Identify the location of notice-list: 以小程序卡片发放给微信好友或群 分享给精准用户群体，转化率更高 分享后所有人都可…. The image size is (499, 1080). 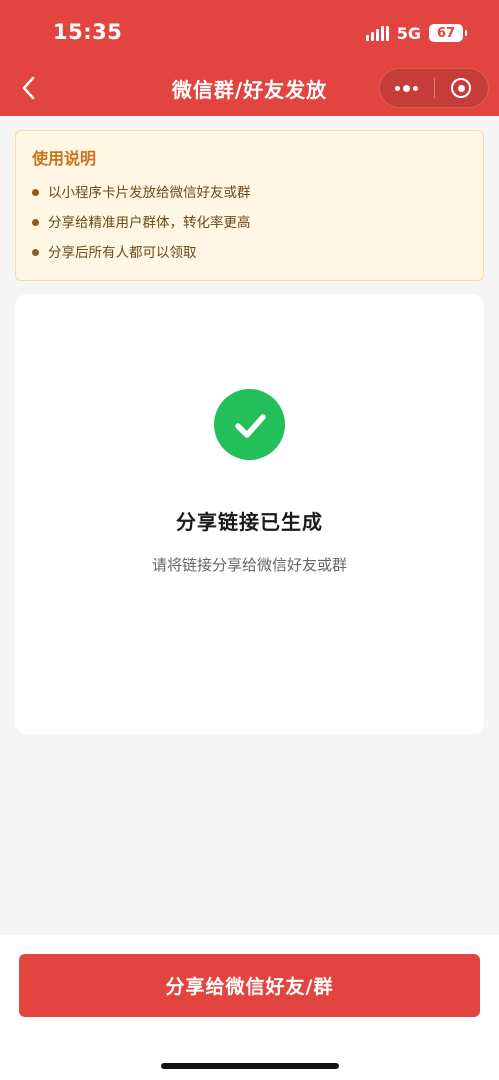
(249, 223).